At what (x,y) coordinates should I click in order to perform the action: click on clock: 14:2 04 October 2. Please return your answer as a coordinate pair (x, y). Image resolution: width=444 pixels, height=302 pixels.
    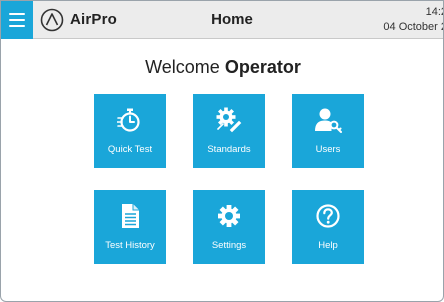
    Looking at the image, I should click on (413, 20).